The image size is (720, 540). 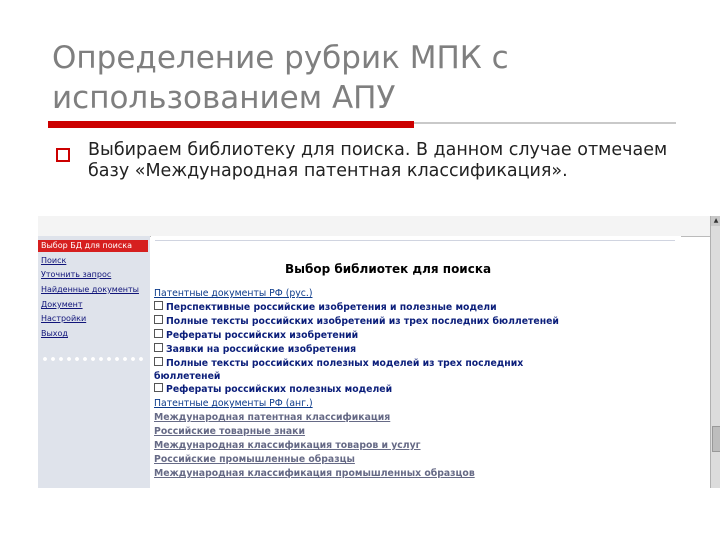 I want to click on library-link-trademarks: Российские товарные знаки, so click(x=229, y=431).